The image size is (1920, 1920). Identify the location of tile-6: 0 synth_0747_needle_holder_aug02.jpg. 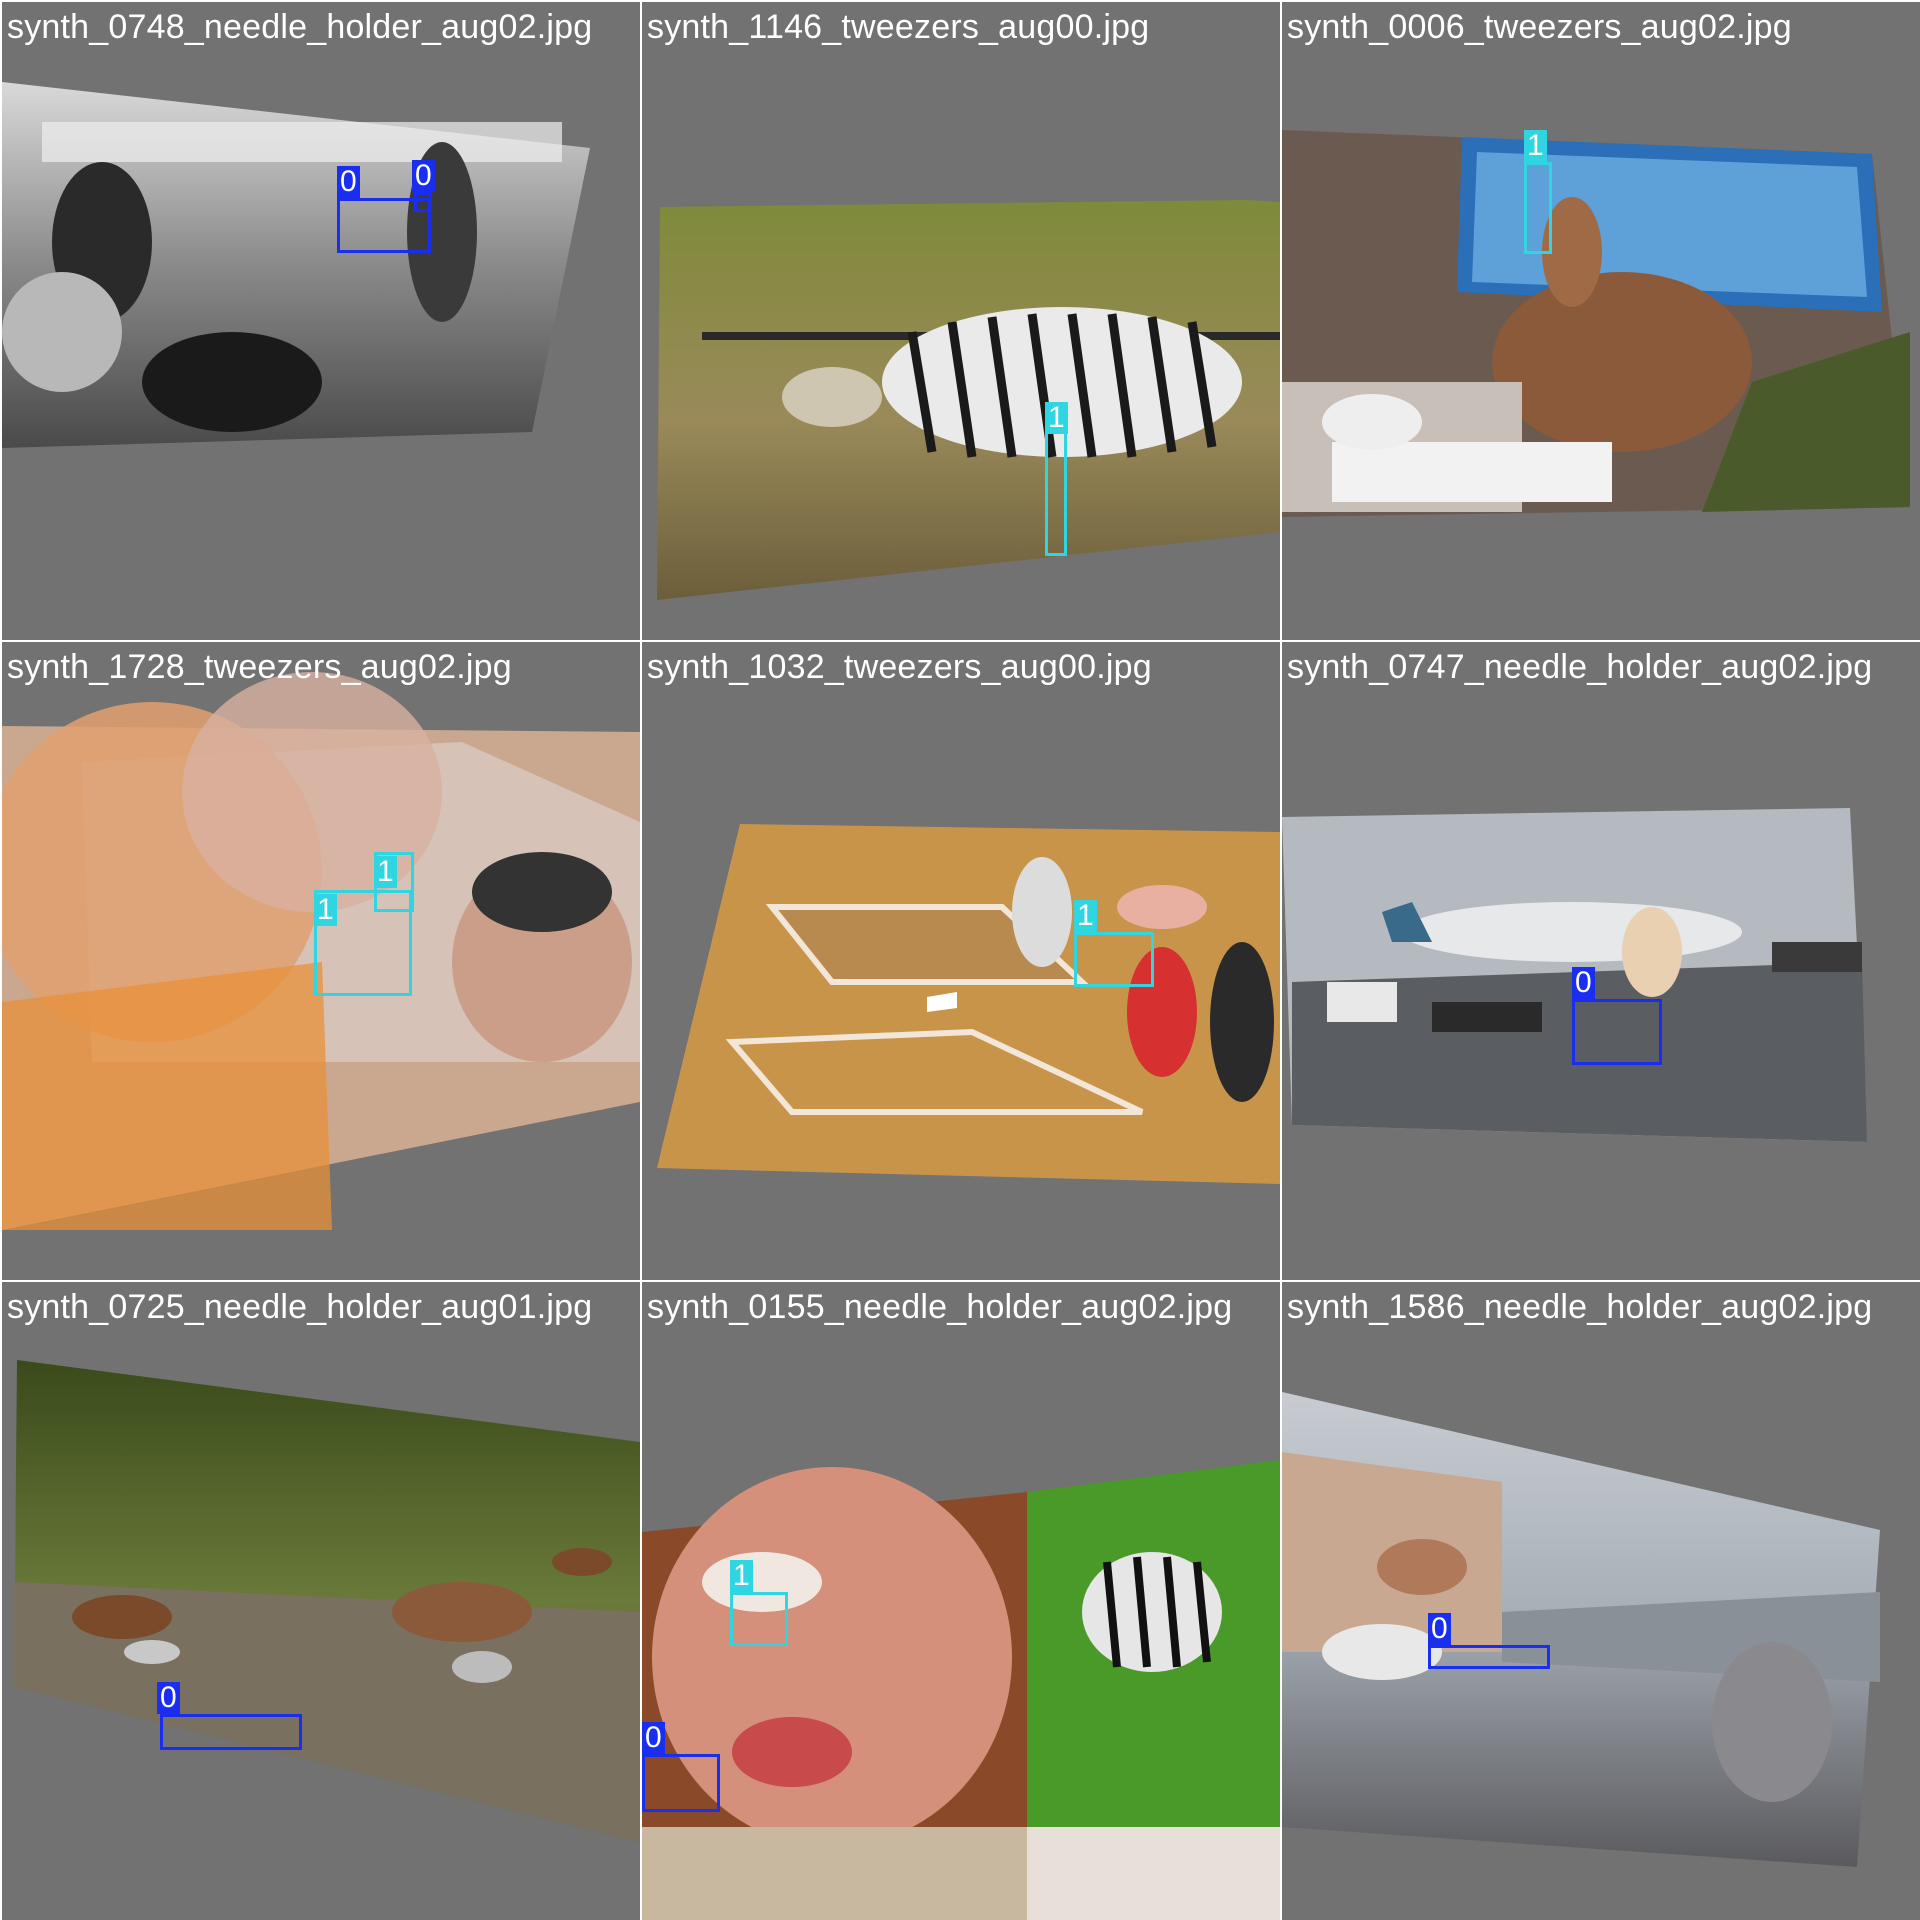
(1601, 961).